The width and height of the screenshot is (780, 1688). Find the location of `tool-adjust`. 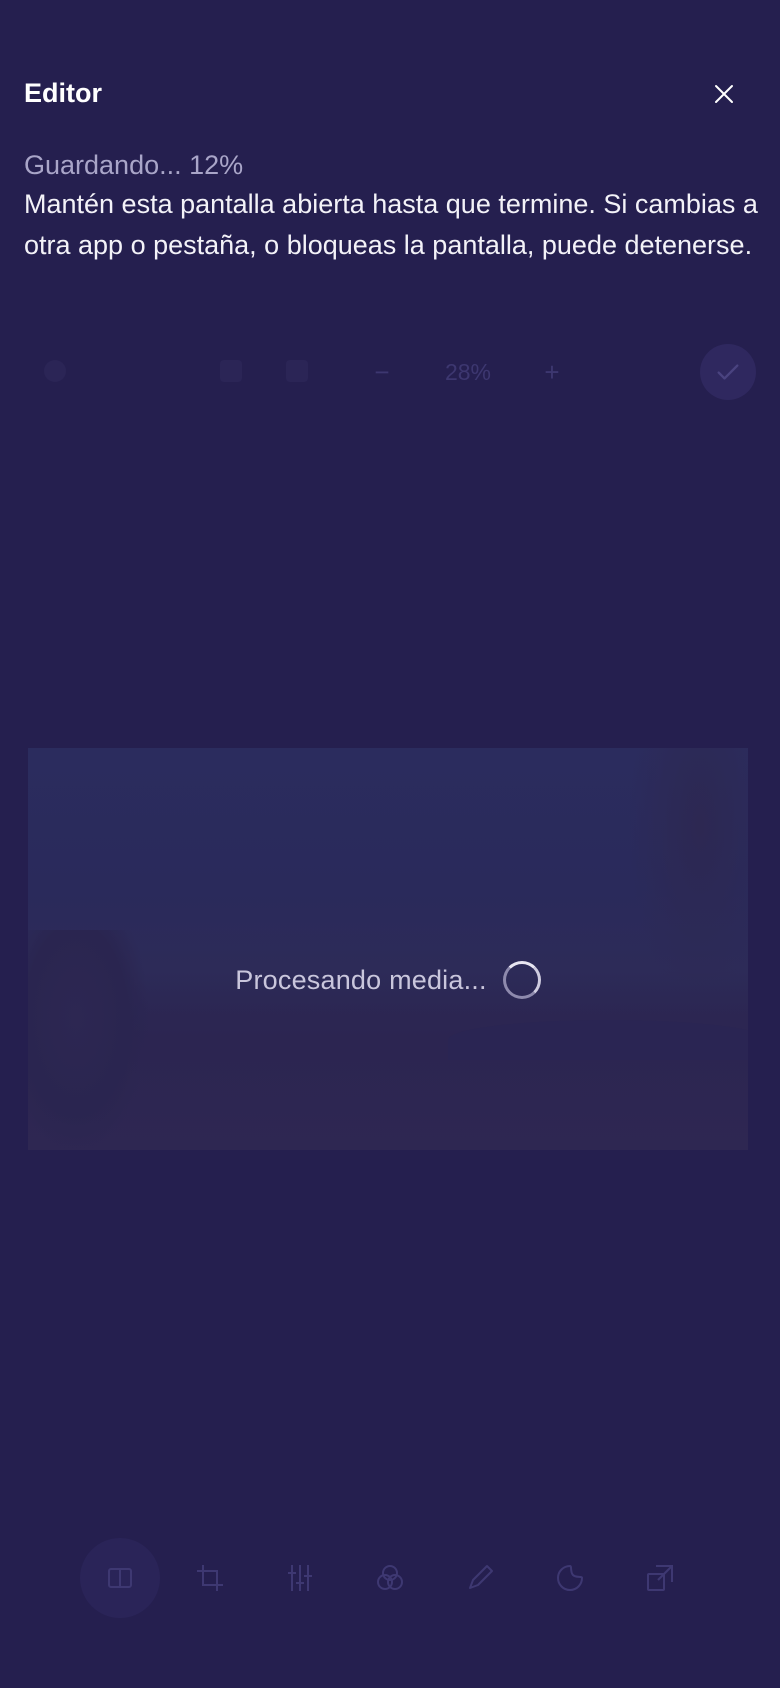

tool-adjust is located at coordinates (300, 1578).